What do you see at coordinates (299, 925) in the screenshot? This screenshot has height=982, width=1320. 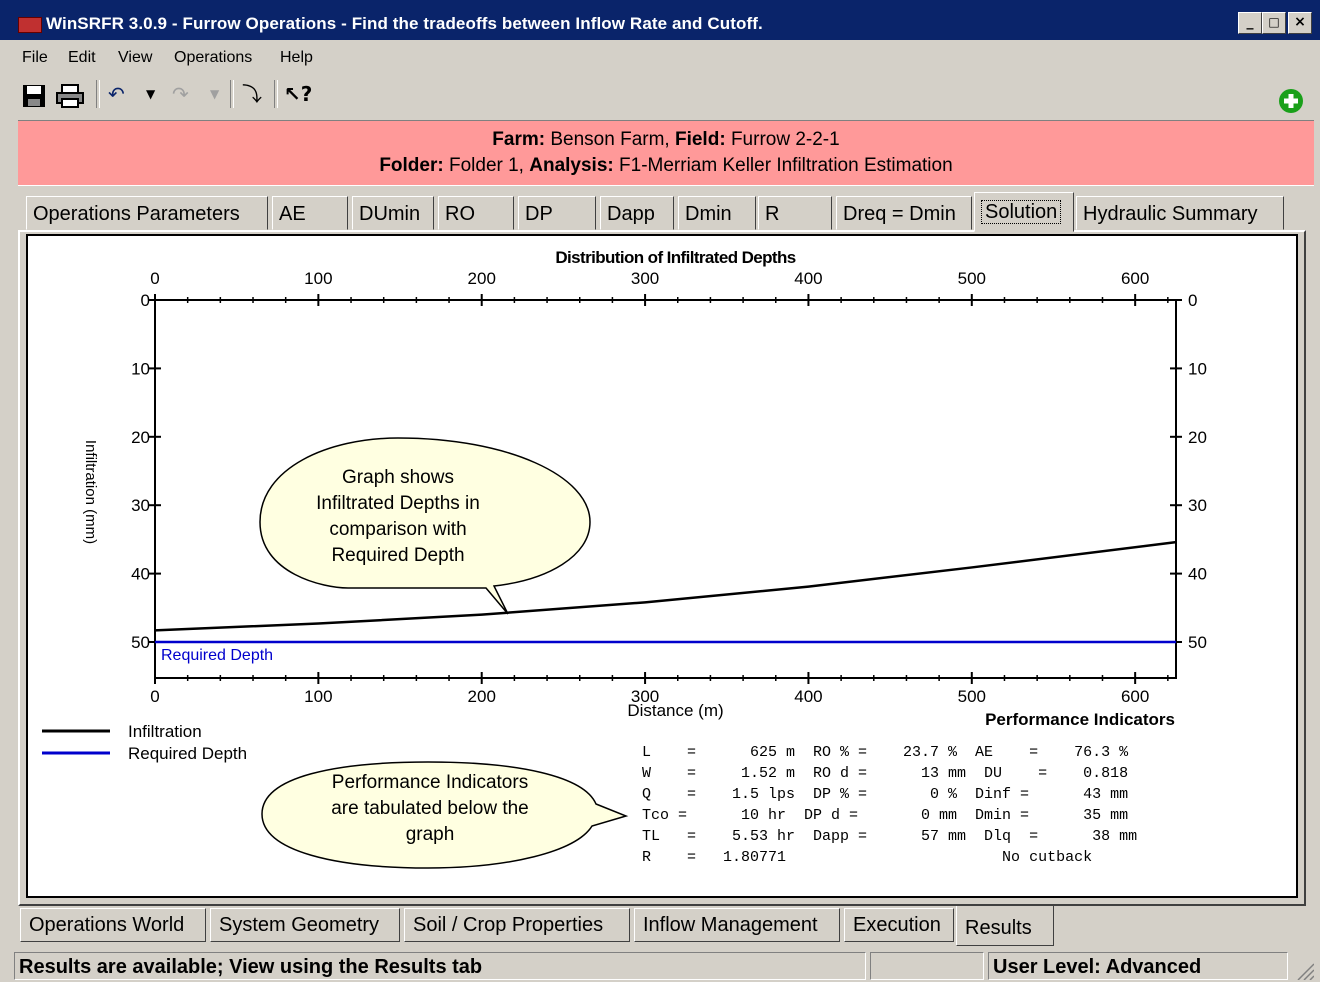 I see `tab-label: System Geometry` at bounding box center [299, 925].